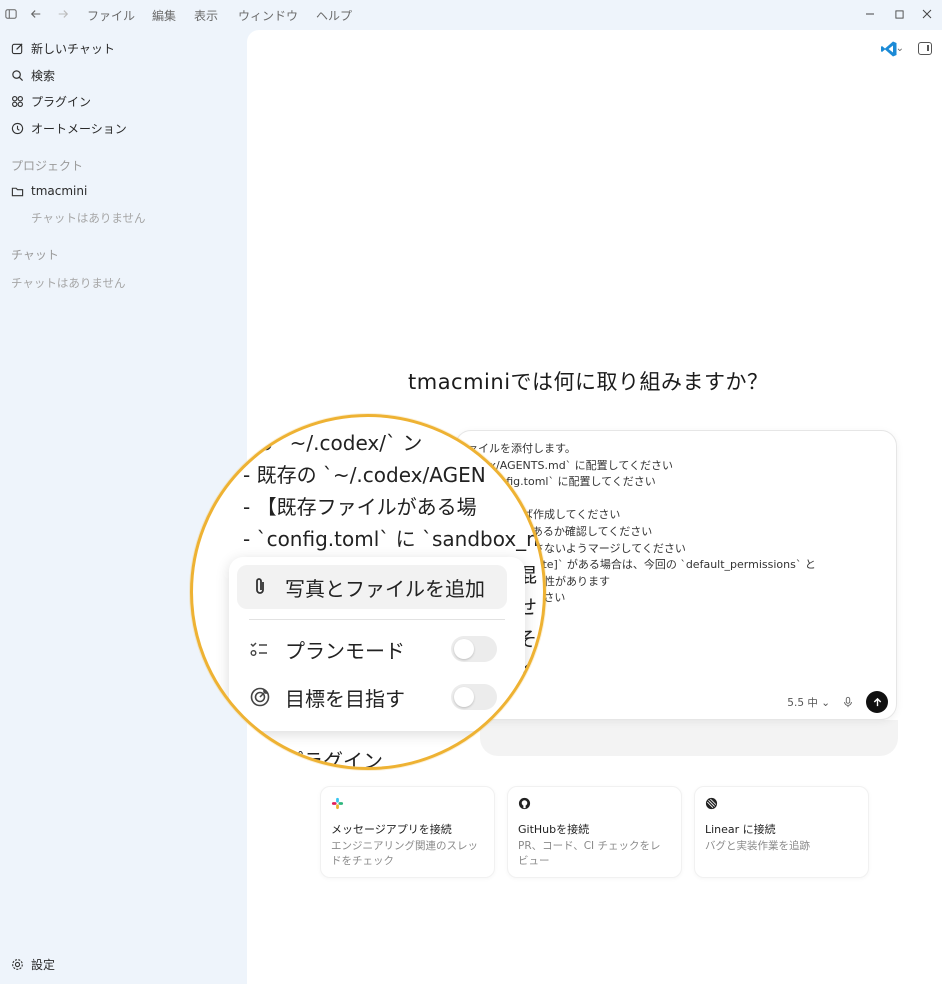  Describe the element at coordinates (899, 14) in the screenshot. I see `maximize-icon` at that location.